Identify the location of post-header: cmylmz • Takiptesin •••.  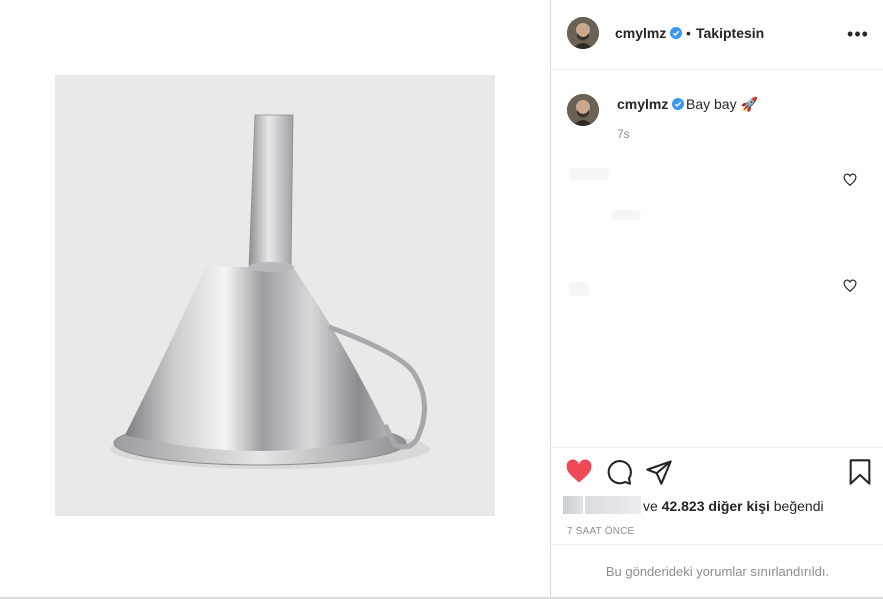
(717, 35).